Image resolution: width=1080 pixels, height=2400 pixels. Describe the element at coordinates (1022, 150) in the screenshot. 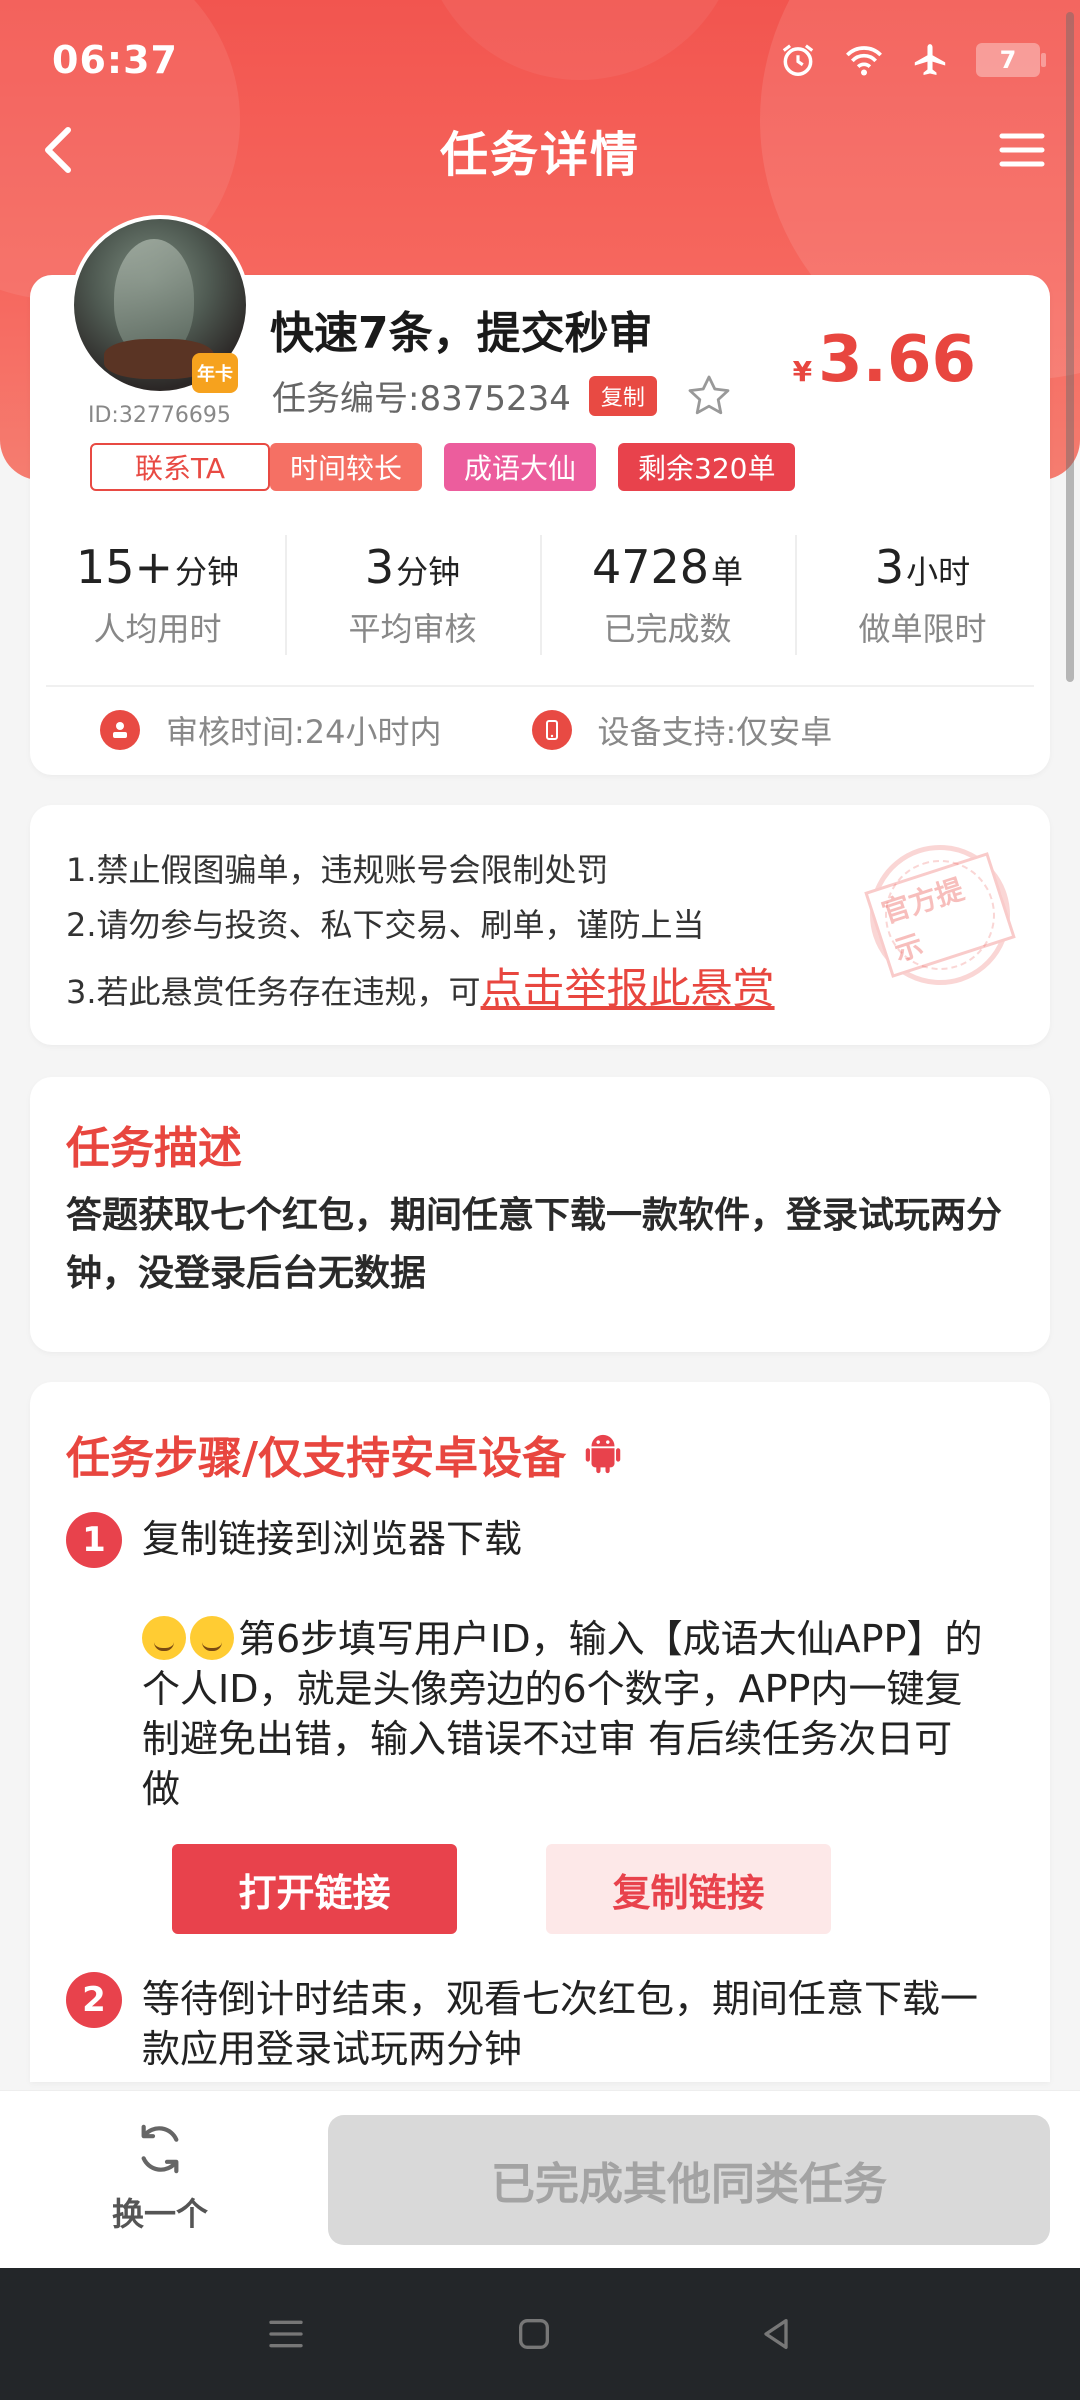

I see `menu-icon` at that location.